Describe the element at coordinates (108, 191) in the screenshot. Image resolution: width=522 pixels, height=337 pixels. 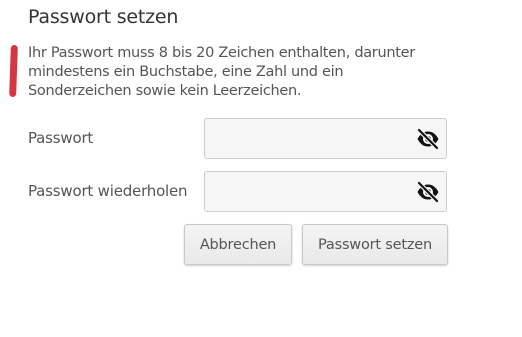
I see `password-repeat-label: Passwort wiederholen` at that location.